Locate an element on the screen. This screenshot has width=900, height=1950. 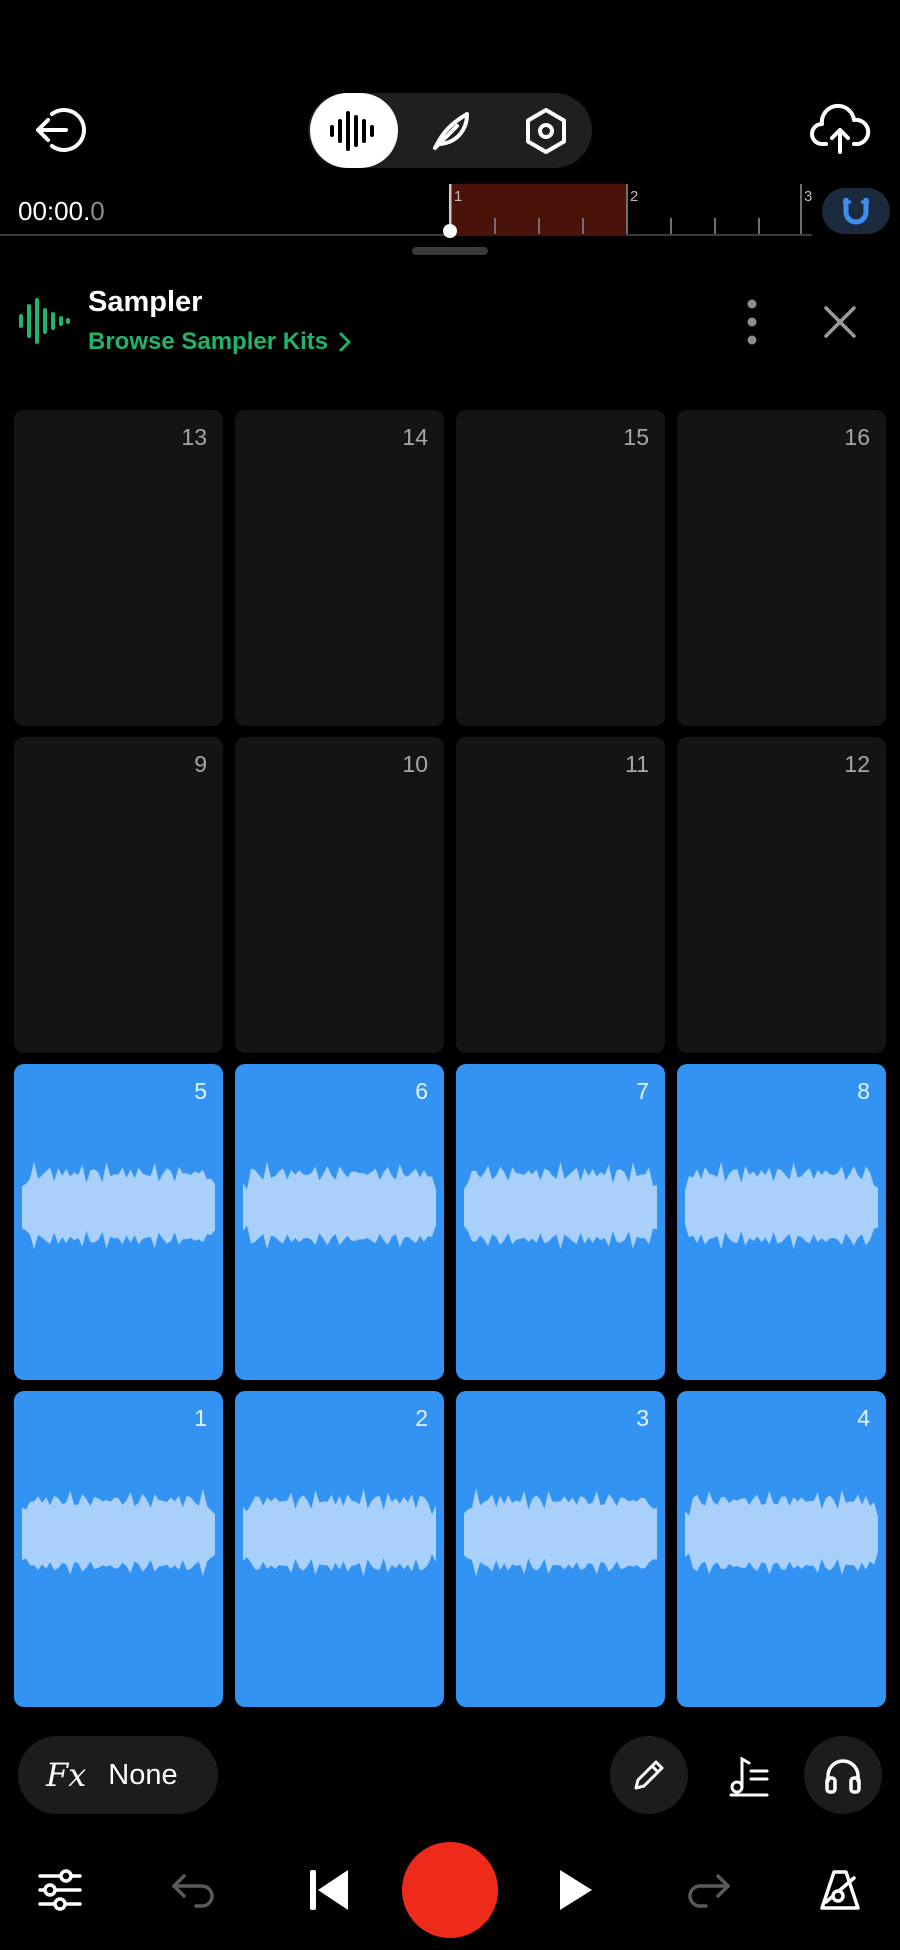
pad-11: 11 is located at coordinates (560, 895).